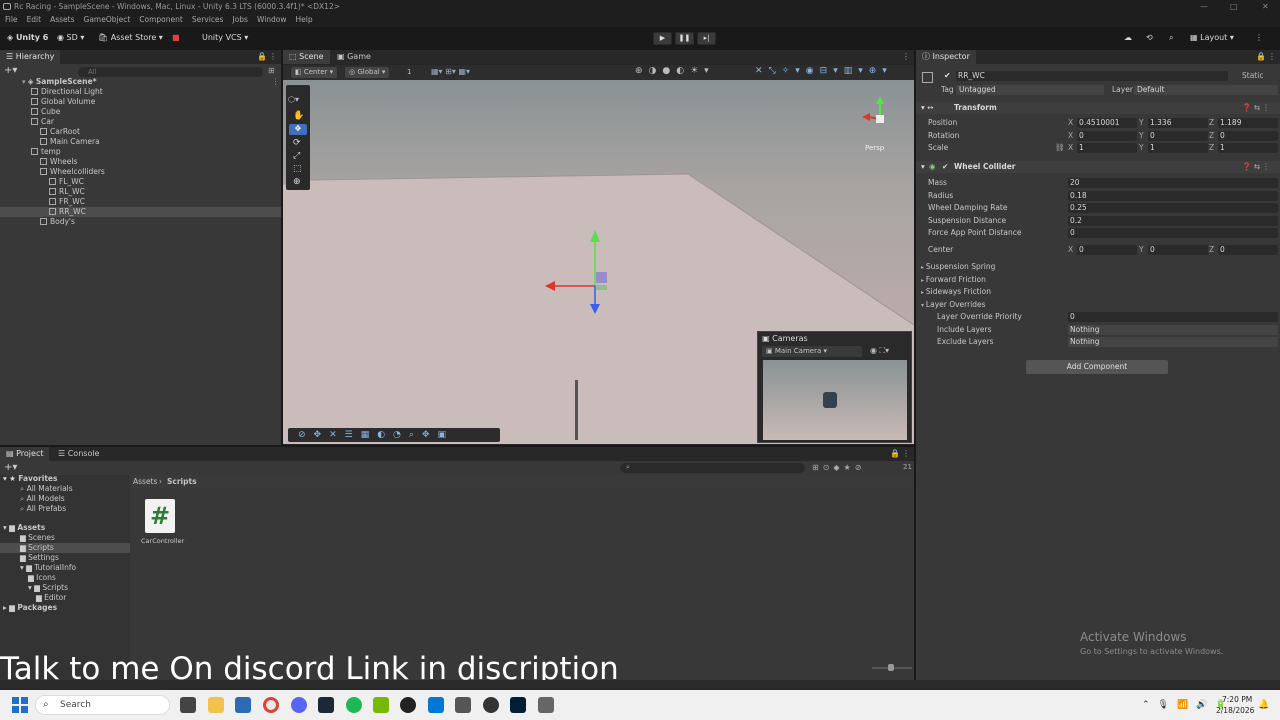 This screenshot has width=1280, height=720. Describe the element at coordinates (70, 142) in the screenshot. I see `hierarchy-item: Main Camera` at that location.